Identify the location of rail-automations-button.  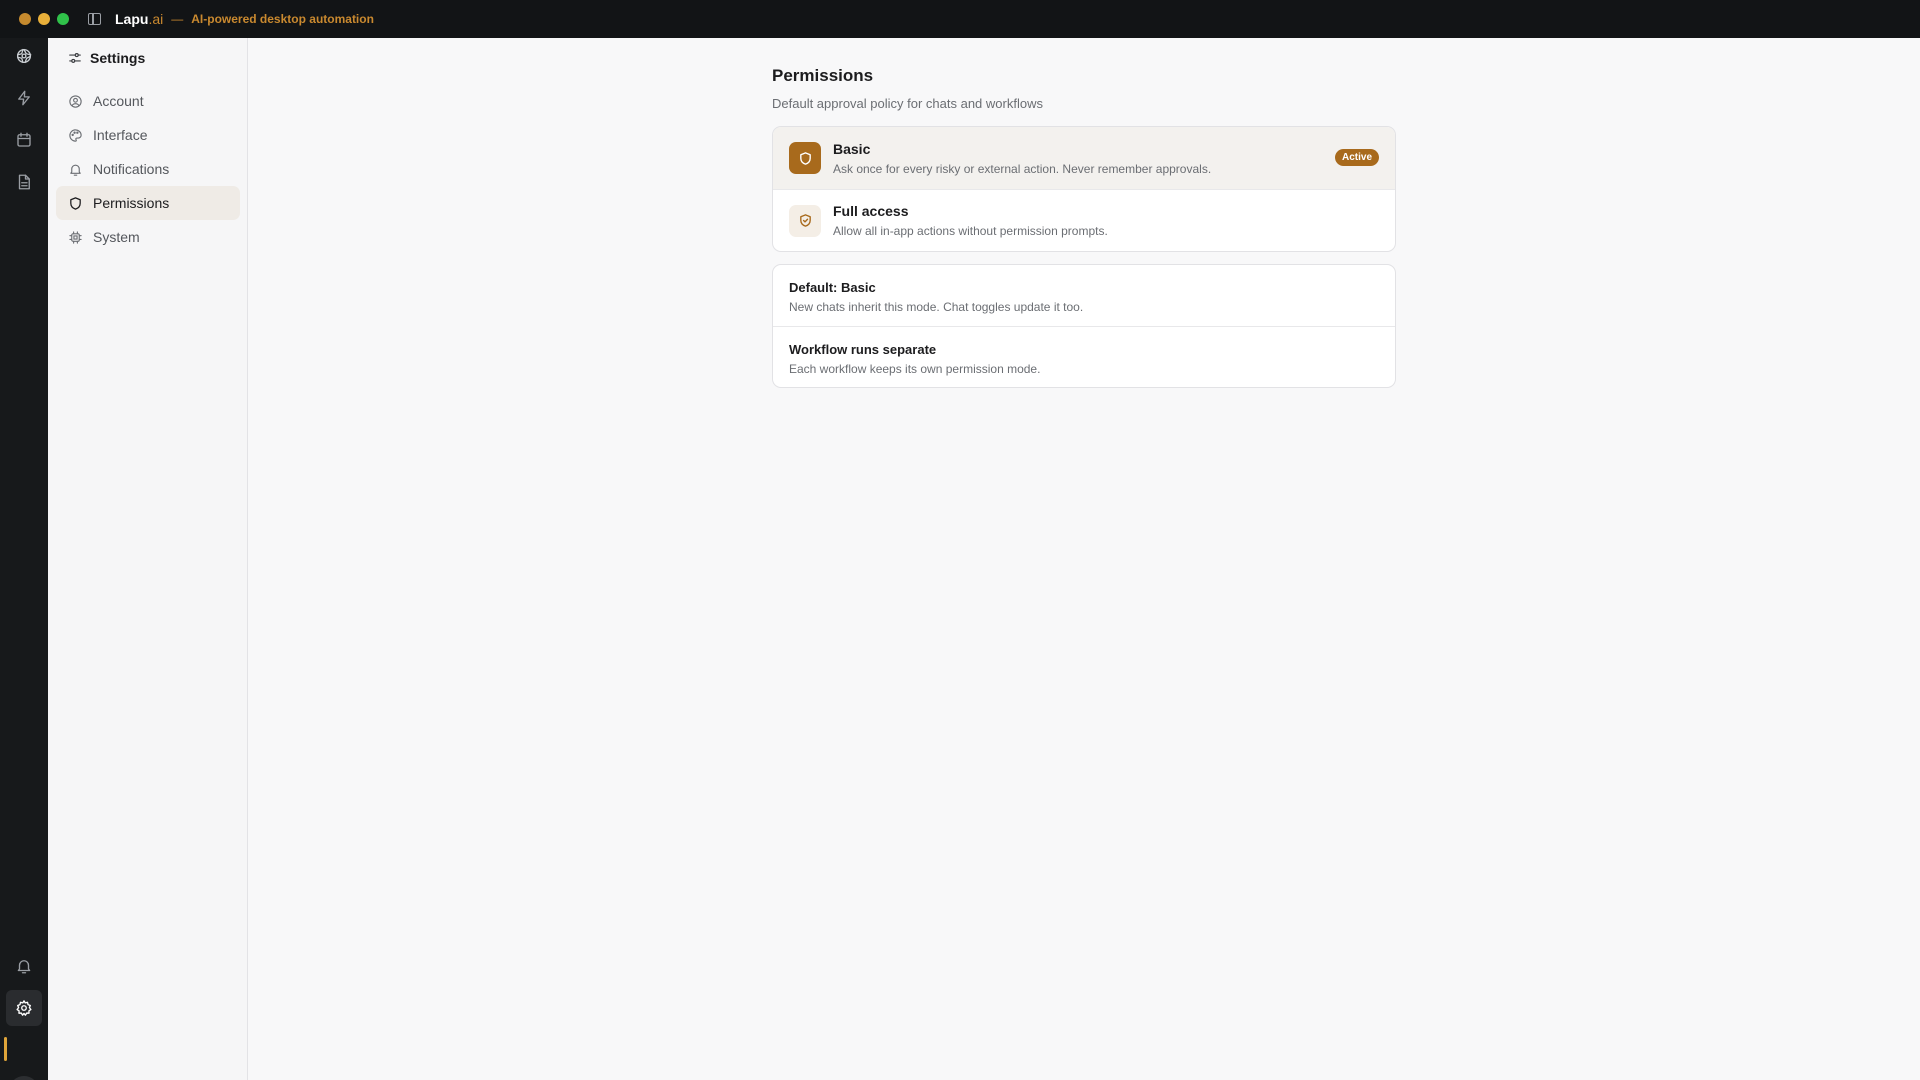
(24, 98).